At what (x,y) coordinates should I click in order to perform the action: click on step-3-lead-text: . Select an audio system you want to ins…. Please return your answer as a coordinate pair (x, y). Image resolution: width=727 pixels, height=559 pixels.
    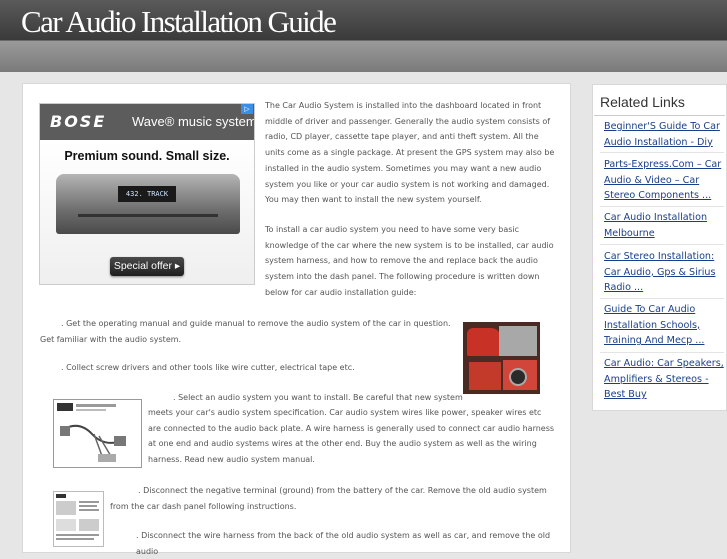
    Looking at the image, I should click on (318, 397).